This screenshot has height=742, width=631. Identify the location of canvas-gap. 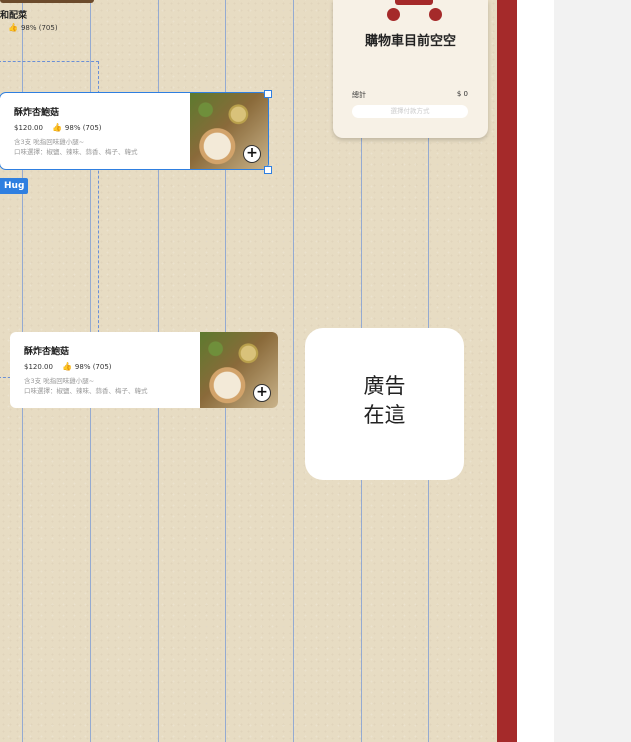
(535, 371).